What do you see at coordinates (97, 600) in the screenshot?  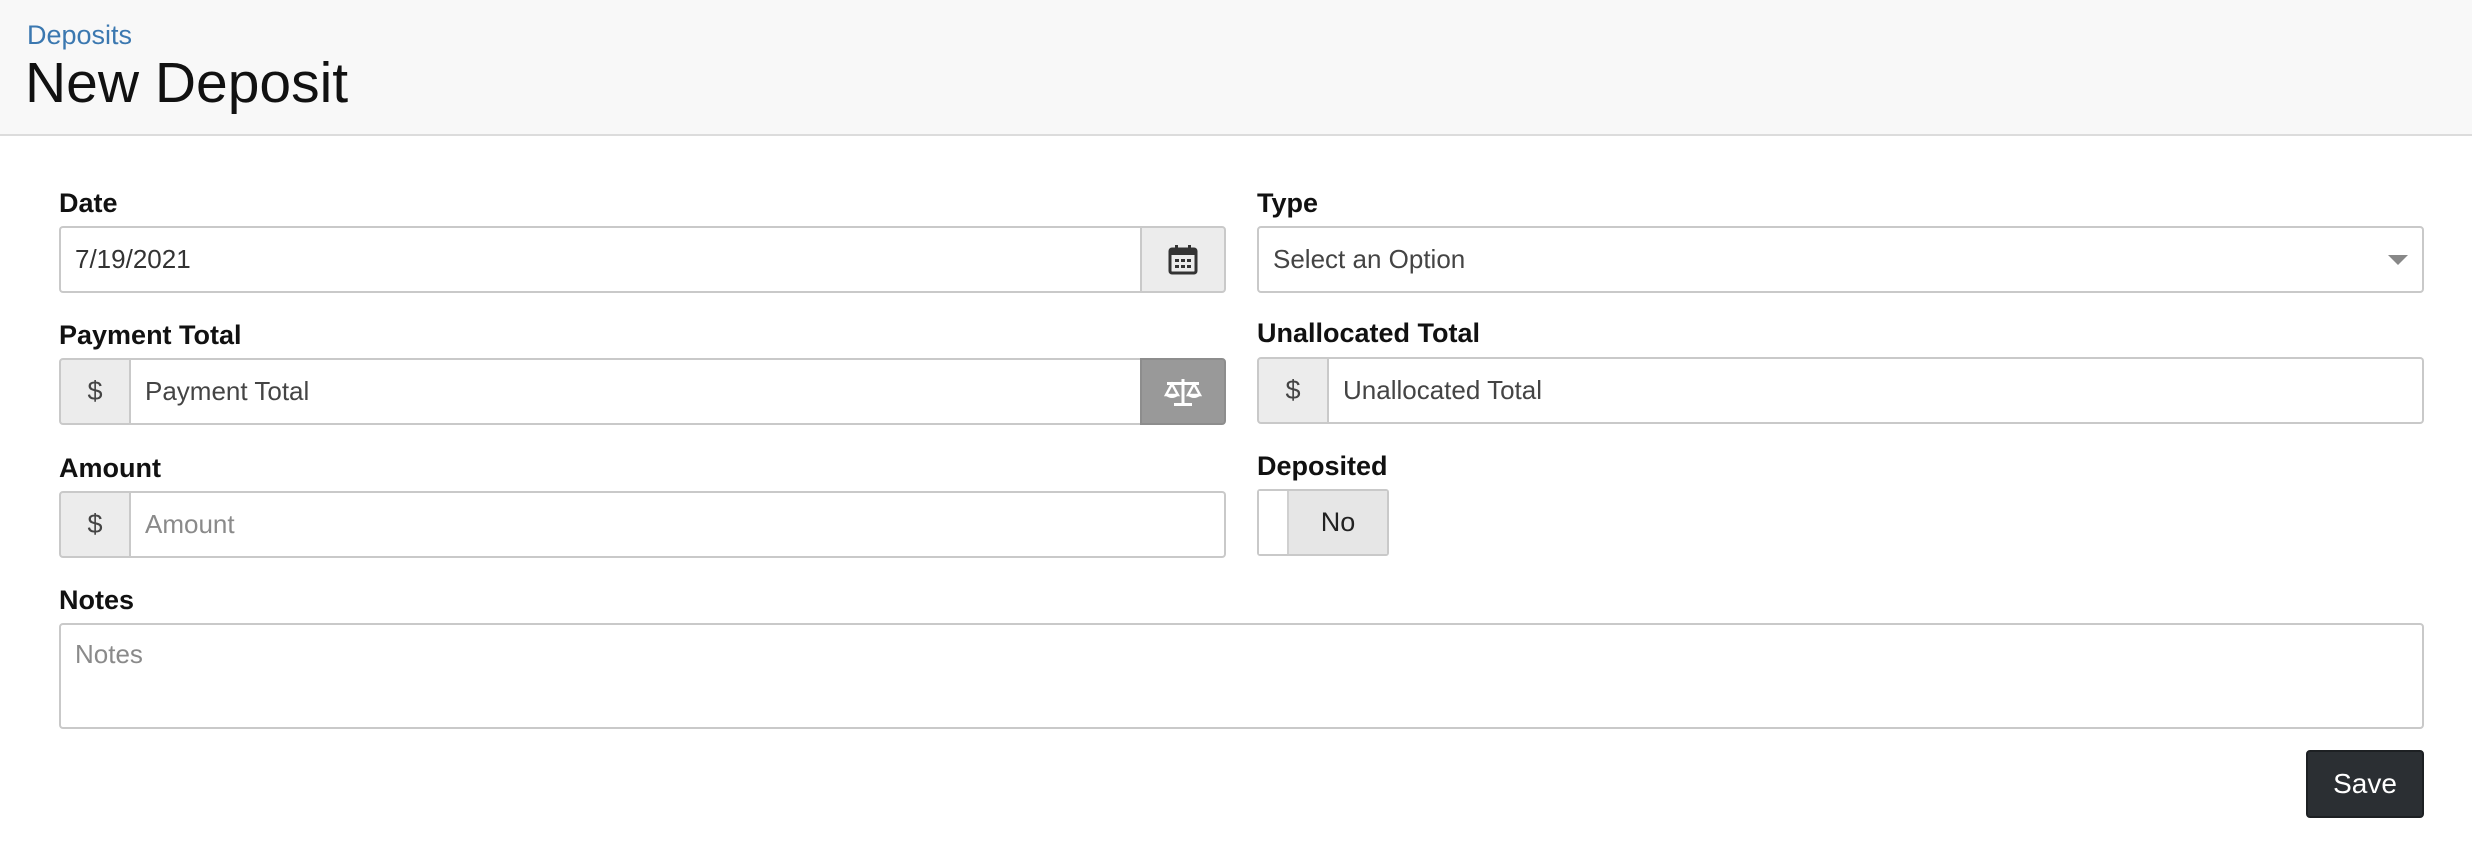 I see `notes-label: Notes` at bounding box center [97, 600].